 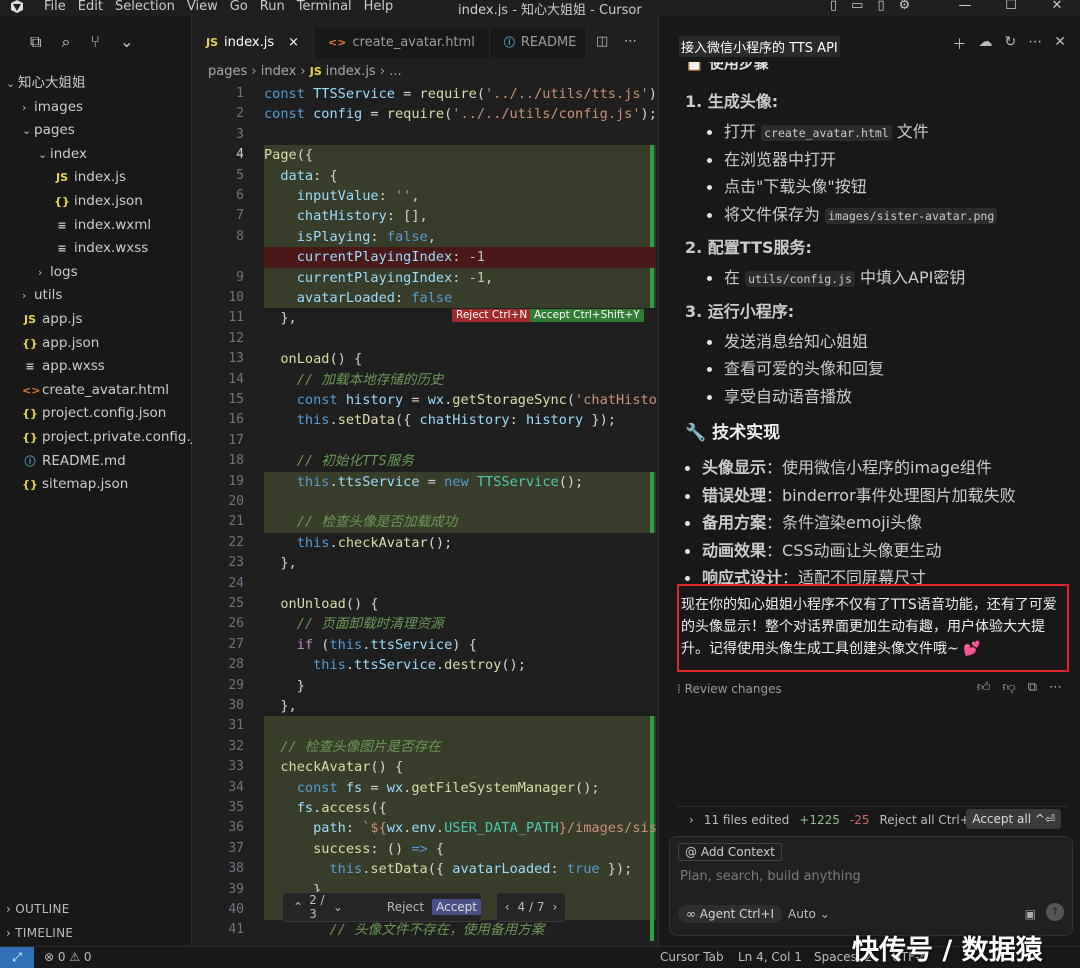 What do you see at coordinates (729, 689) in the screenshot?
I see `review-changes-link: ⁞ Review changes` at bounding box center [729, 689].